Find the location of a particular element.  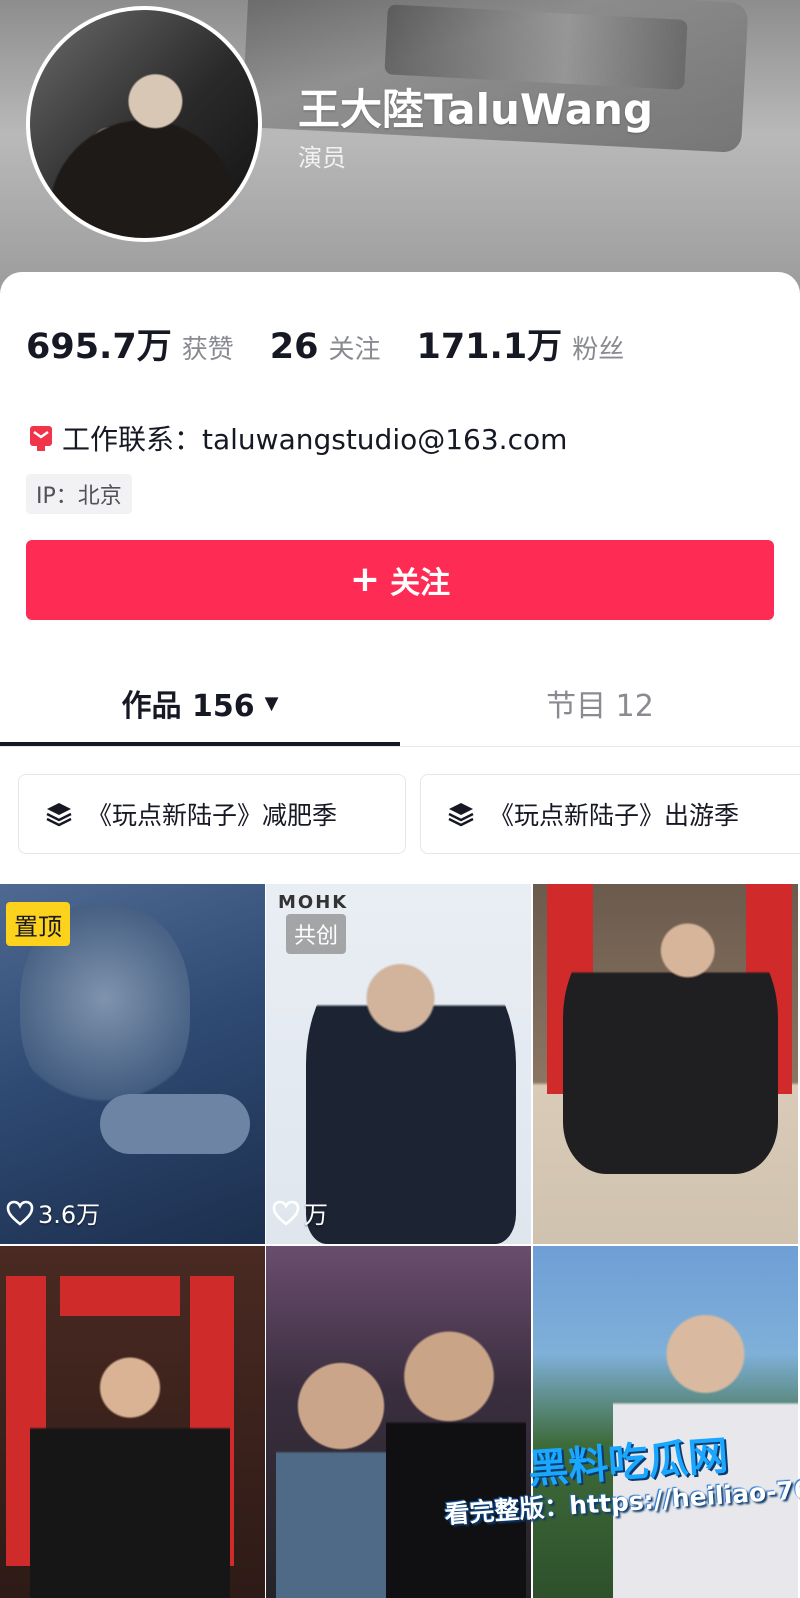

tab-divider is located at coordinates (400, 746).